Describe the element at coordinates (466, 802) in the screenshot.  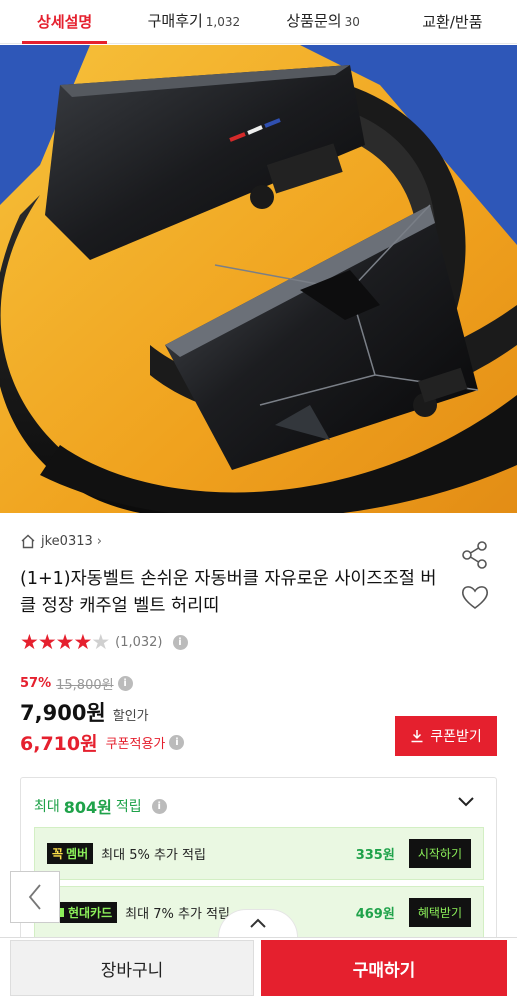
I see `chevron-down-icon` at that location.